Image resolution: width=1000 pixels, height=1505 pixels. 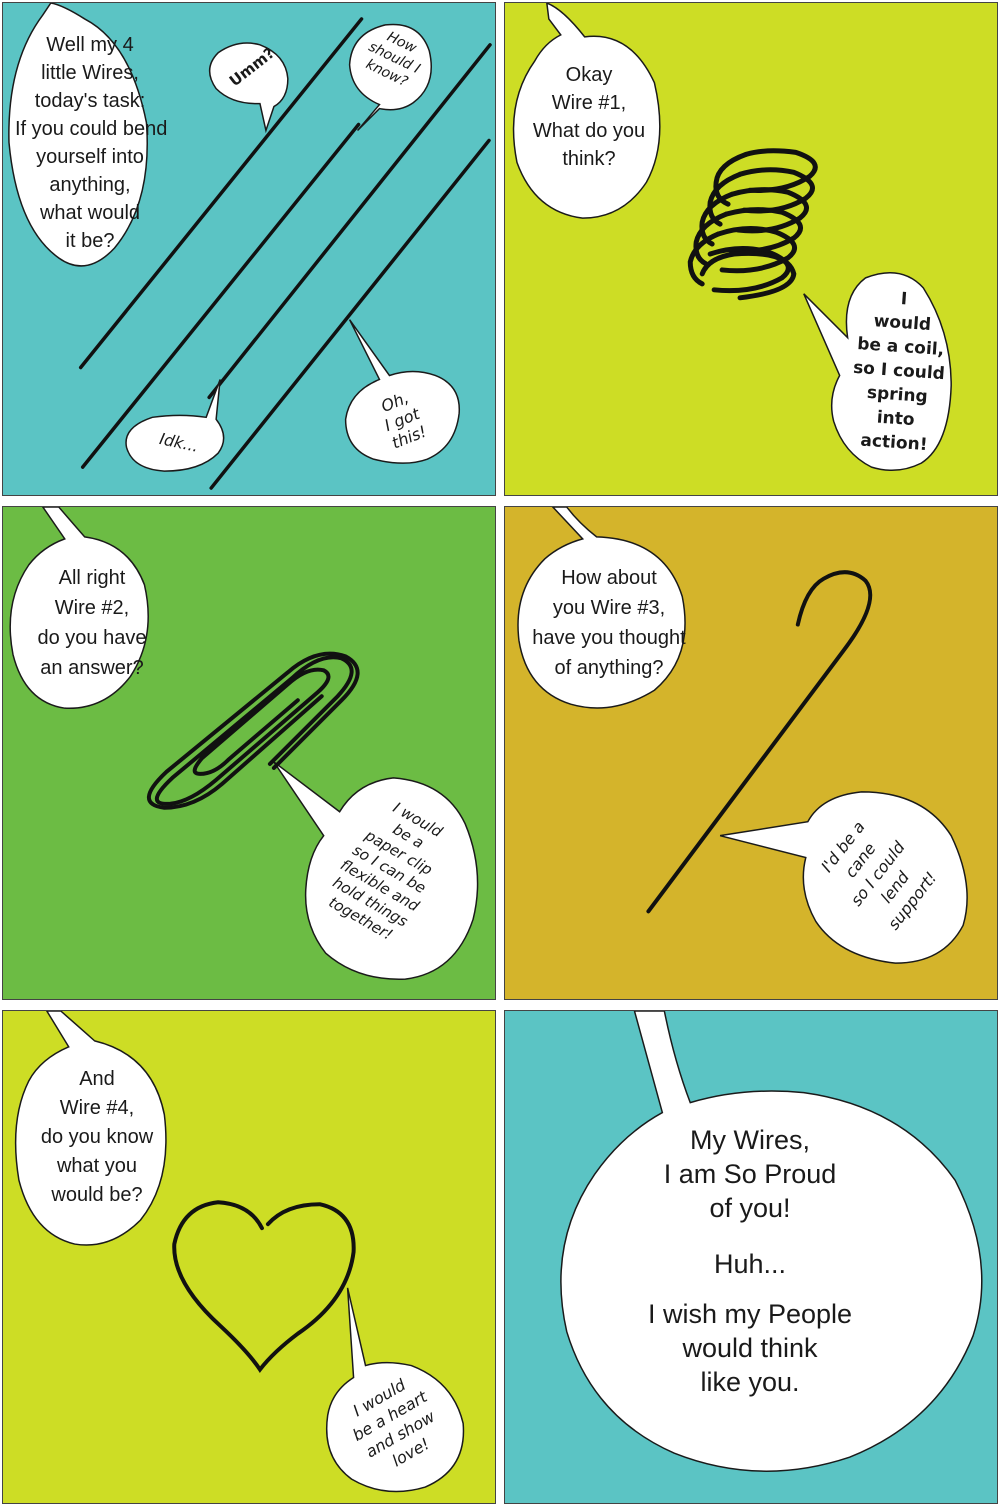 I want to click on text-line: have you thought, so click(x=609, y=638).